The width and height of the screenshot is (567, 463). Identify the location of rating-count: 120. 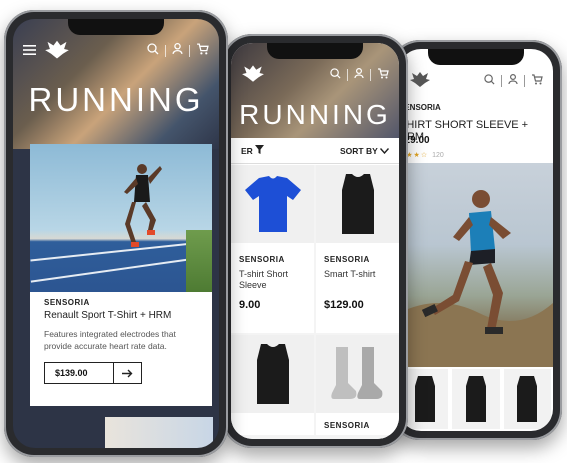
(438, 155).